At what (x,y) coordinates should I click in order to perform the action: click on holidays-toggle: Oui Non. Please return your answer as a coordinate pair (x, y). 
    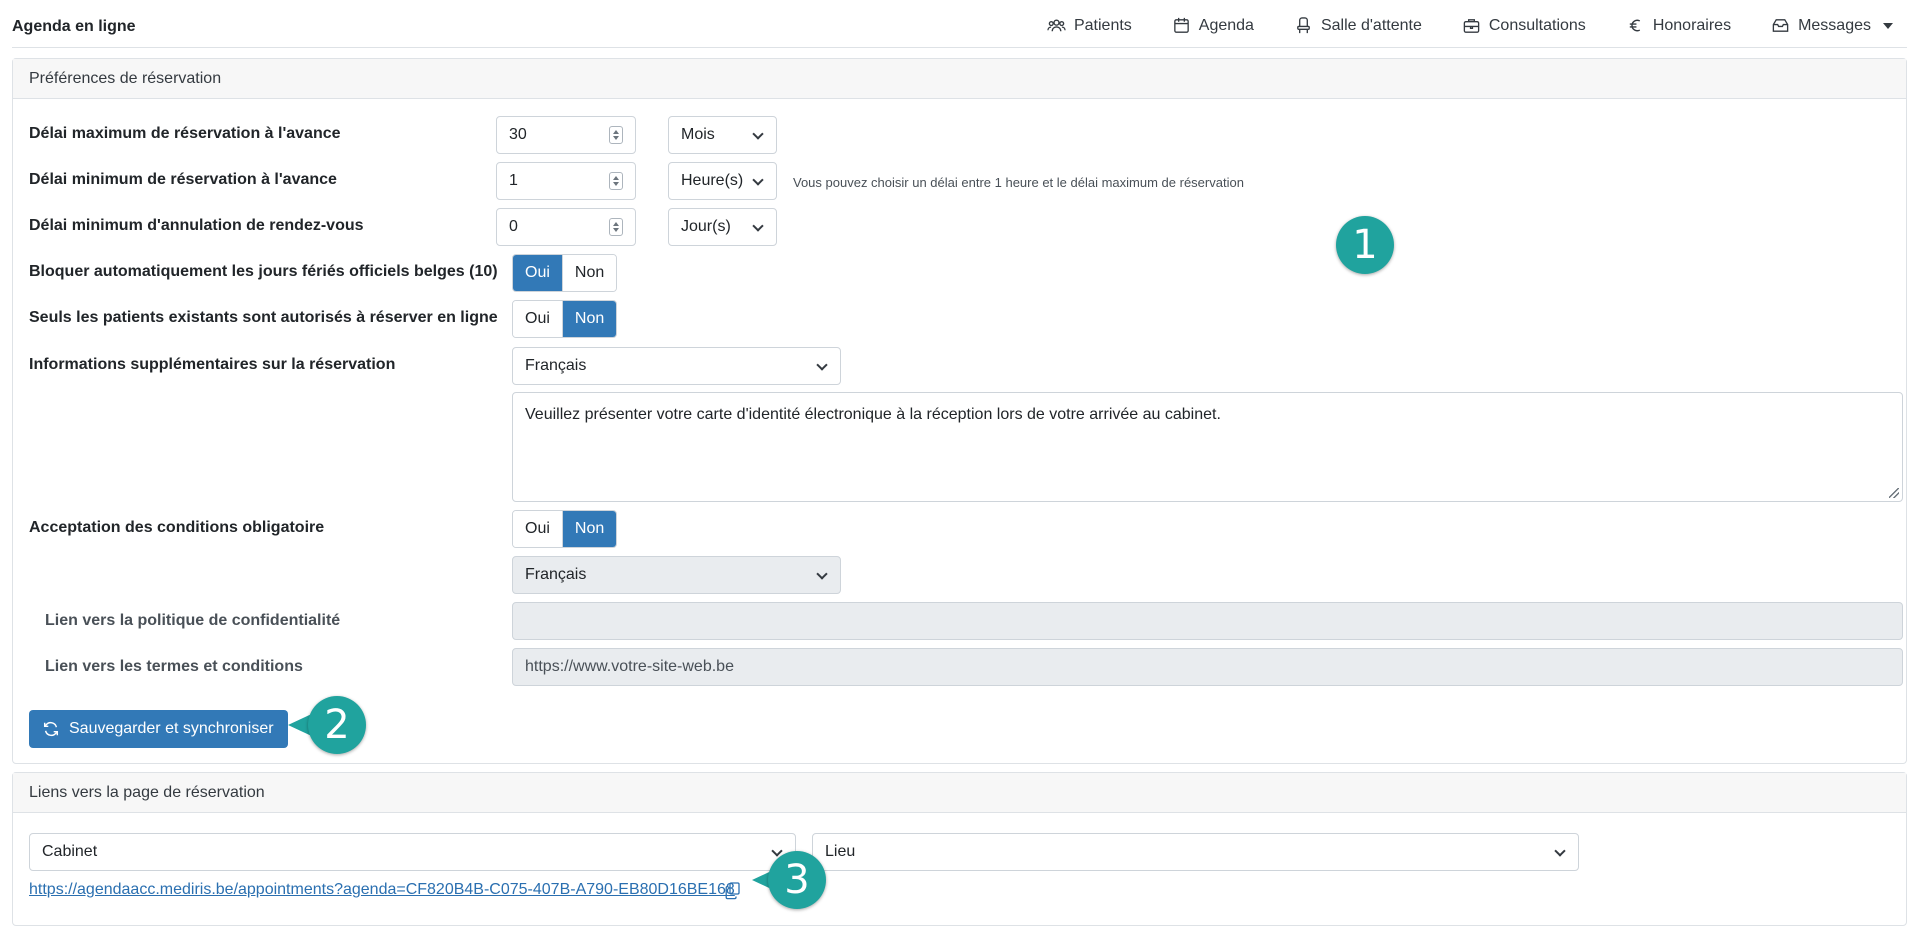
    Looking at the image, I should click on (565, 273).